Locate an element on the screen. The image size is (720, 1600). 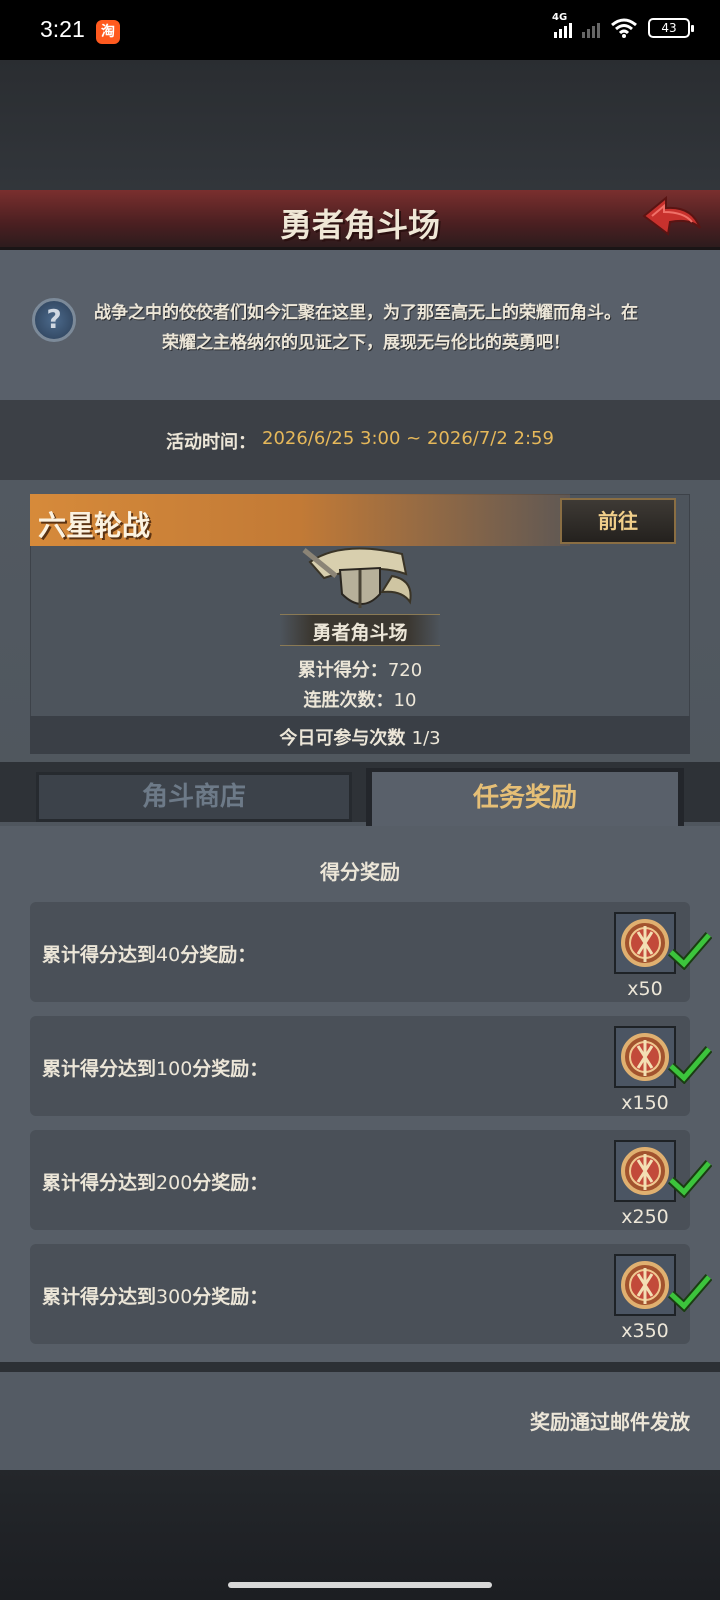
go-button: 前往 is located at coordinates (618, 521).